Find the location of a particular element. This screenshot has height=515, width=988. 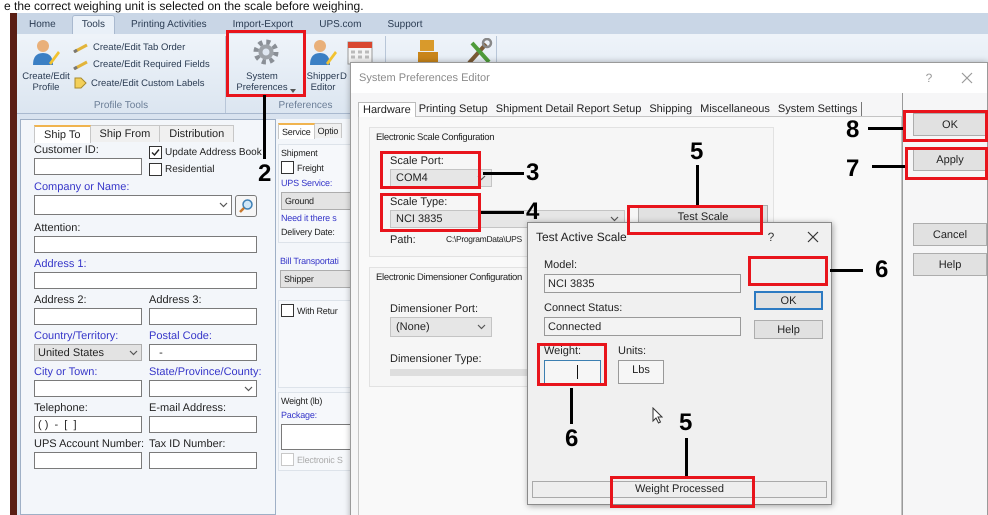

ribbon-tab: Support is located at coordinates (404, 24).